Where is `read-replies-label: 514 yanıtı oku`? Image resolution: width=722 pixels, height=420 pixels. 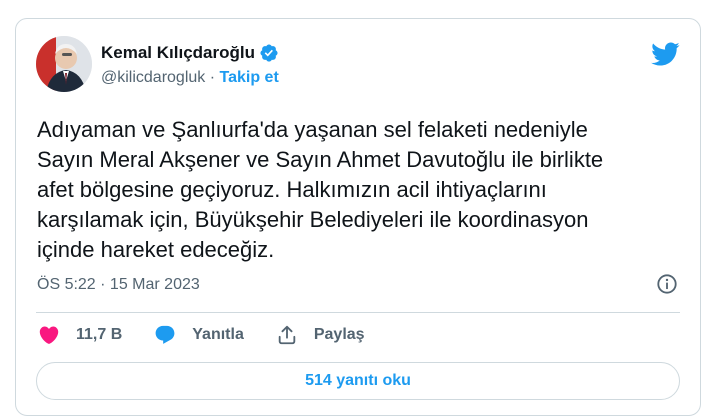 read-replies-label: 514 yanıtı oku is located at coordinates (358, 380).